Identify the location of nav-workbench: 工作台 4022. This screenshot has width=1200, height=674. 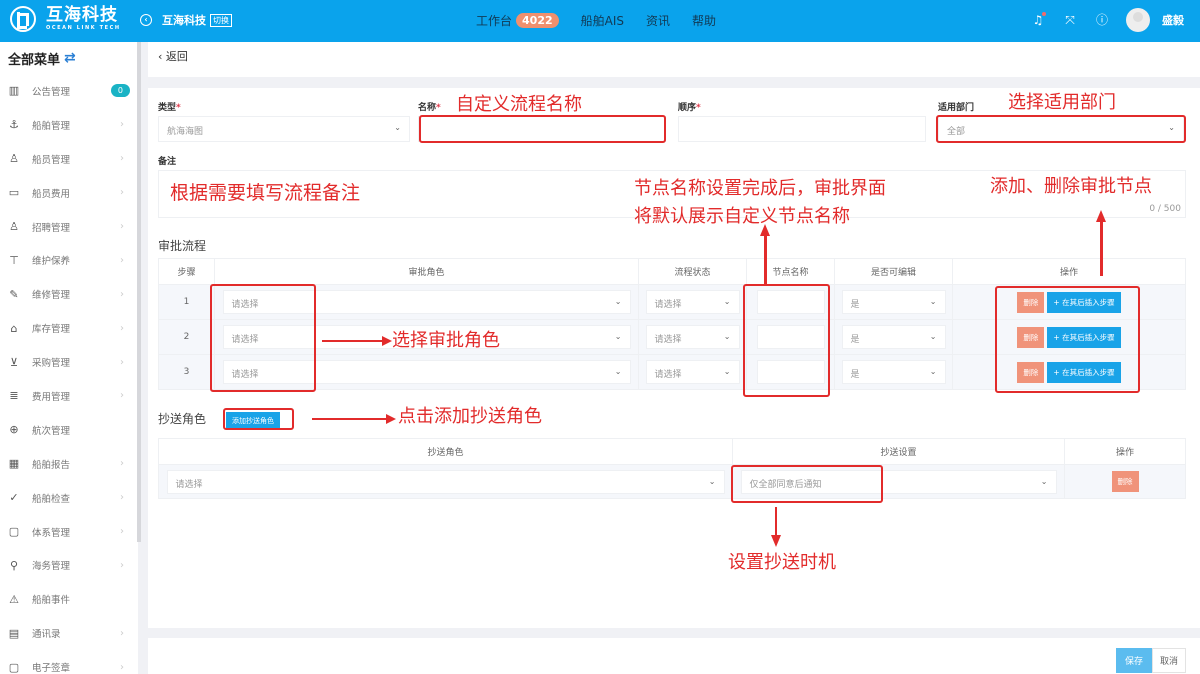
(517, 20).